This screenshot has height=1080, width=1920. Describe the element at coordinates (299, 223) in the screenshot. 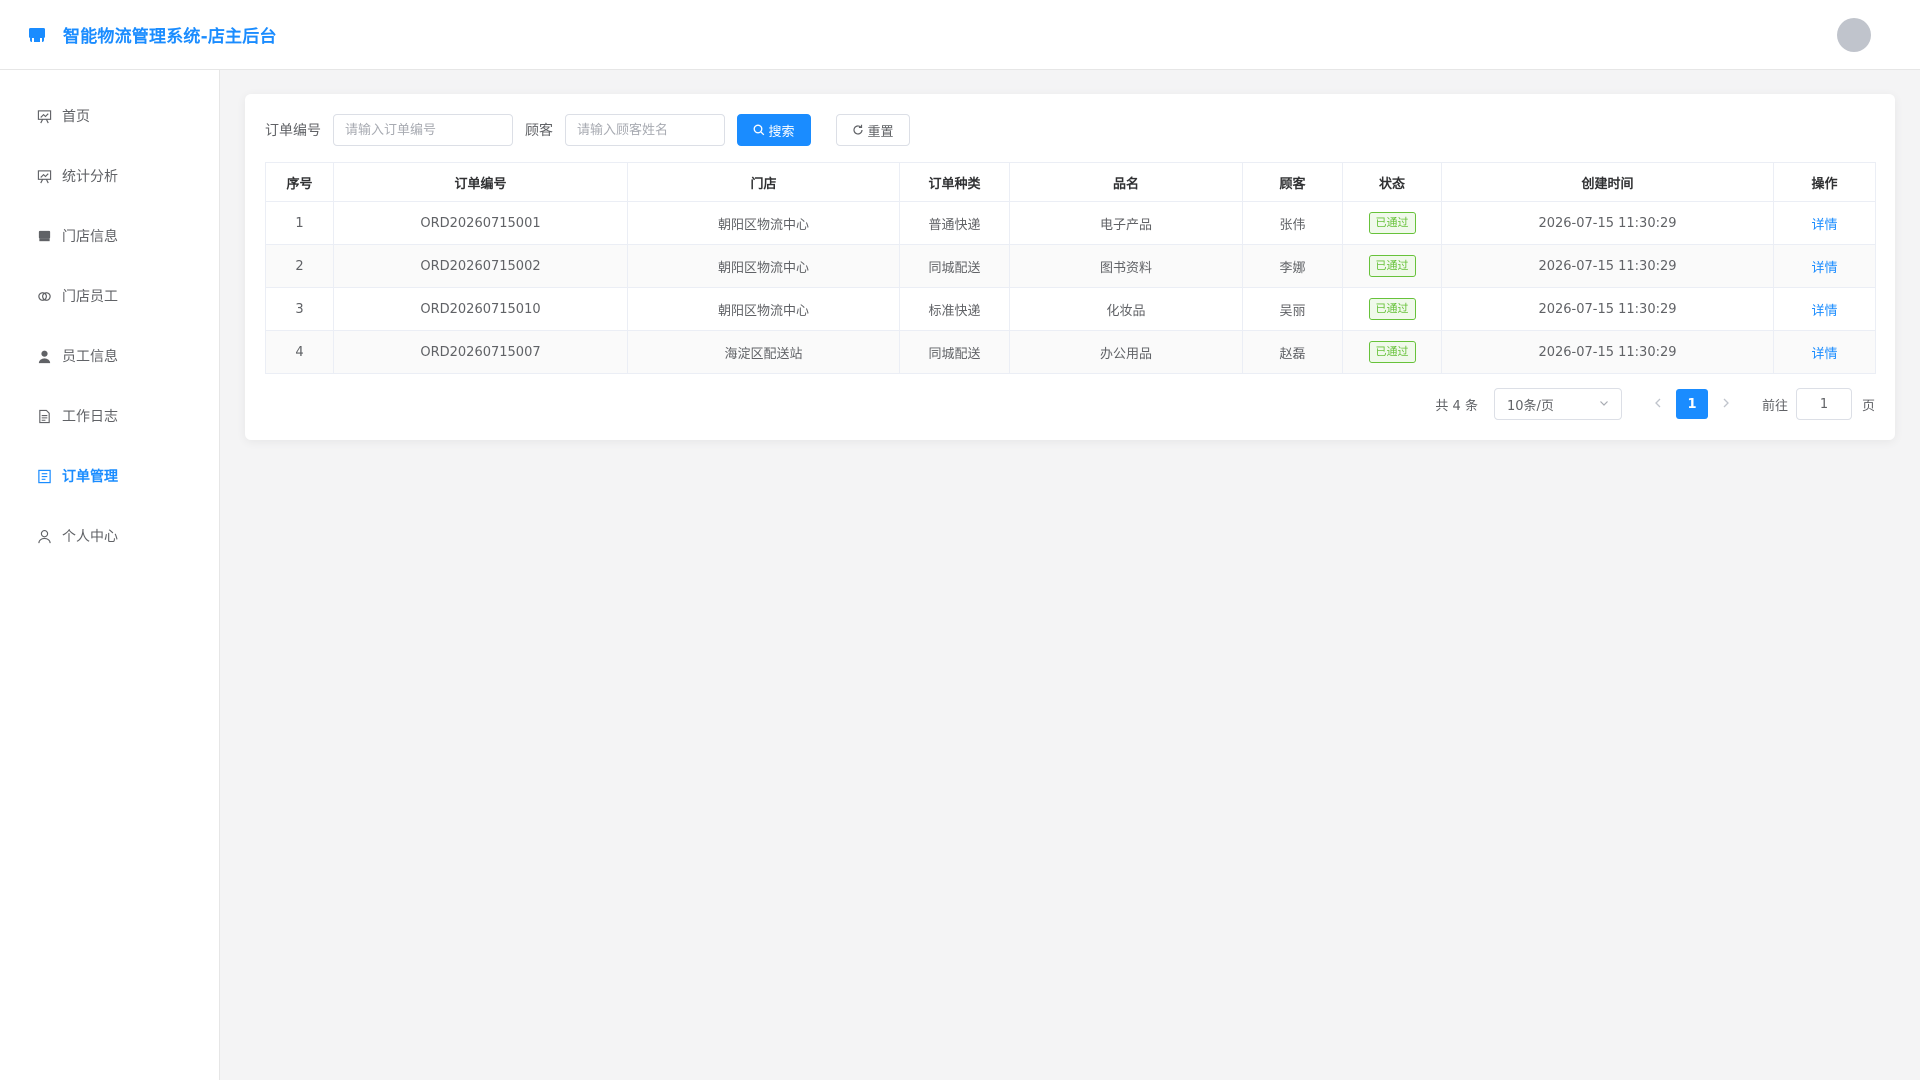

I see `cell-index: 1` at that location.